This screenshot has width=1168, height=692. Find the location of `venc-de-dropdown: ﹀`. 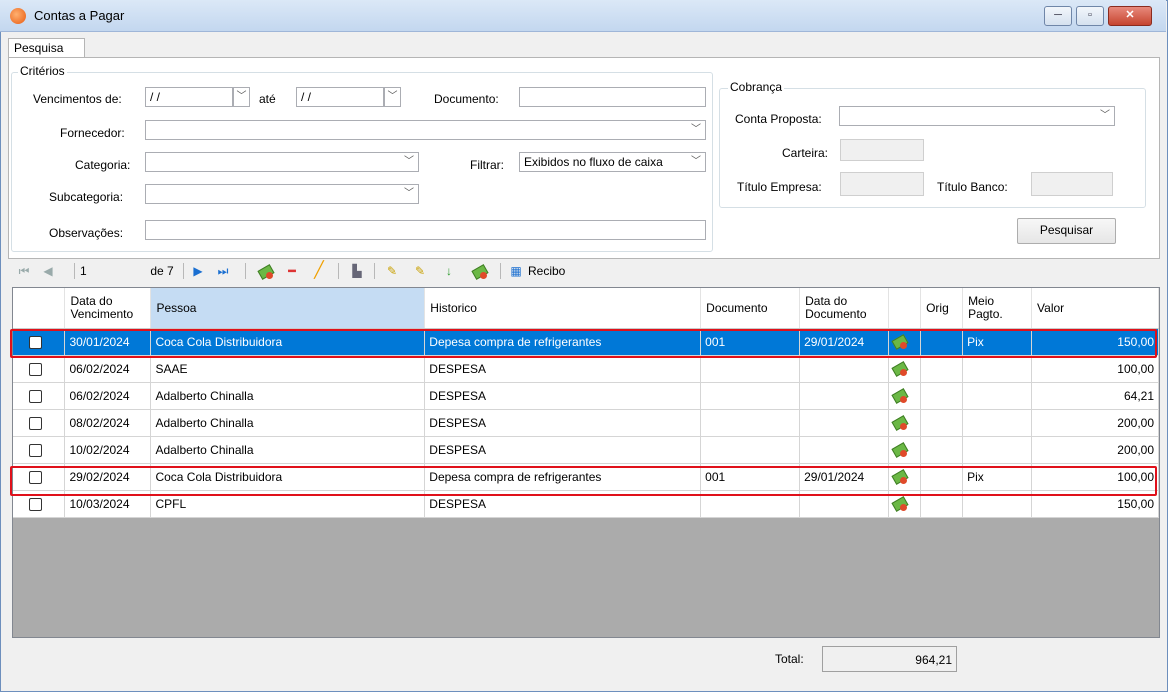

venc-de-dropdown: ﹀ is located at coordinates (241, 97).